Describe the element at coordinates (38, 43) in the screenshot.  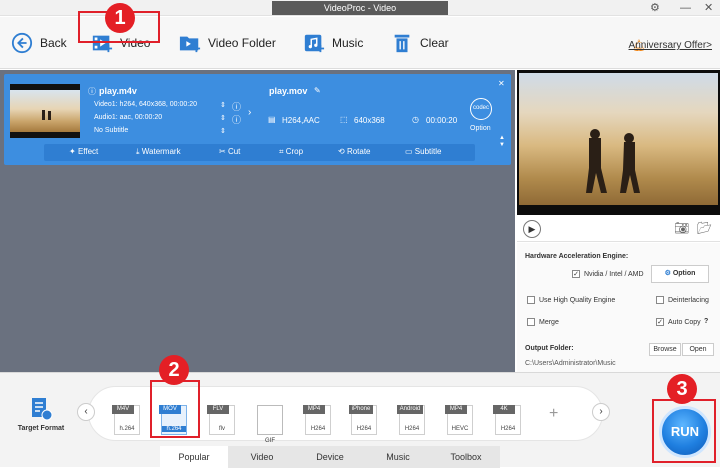
I see `back-button: Back` at that location.